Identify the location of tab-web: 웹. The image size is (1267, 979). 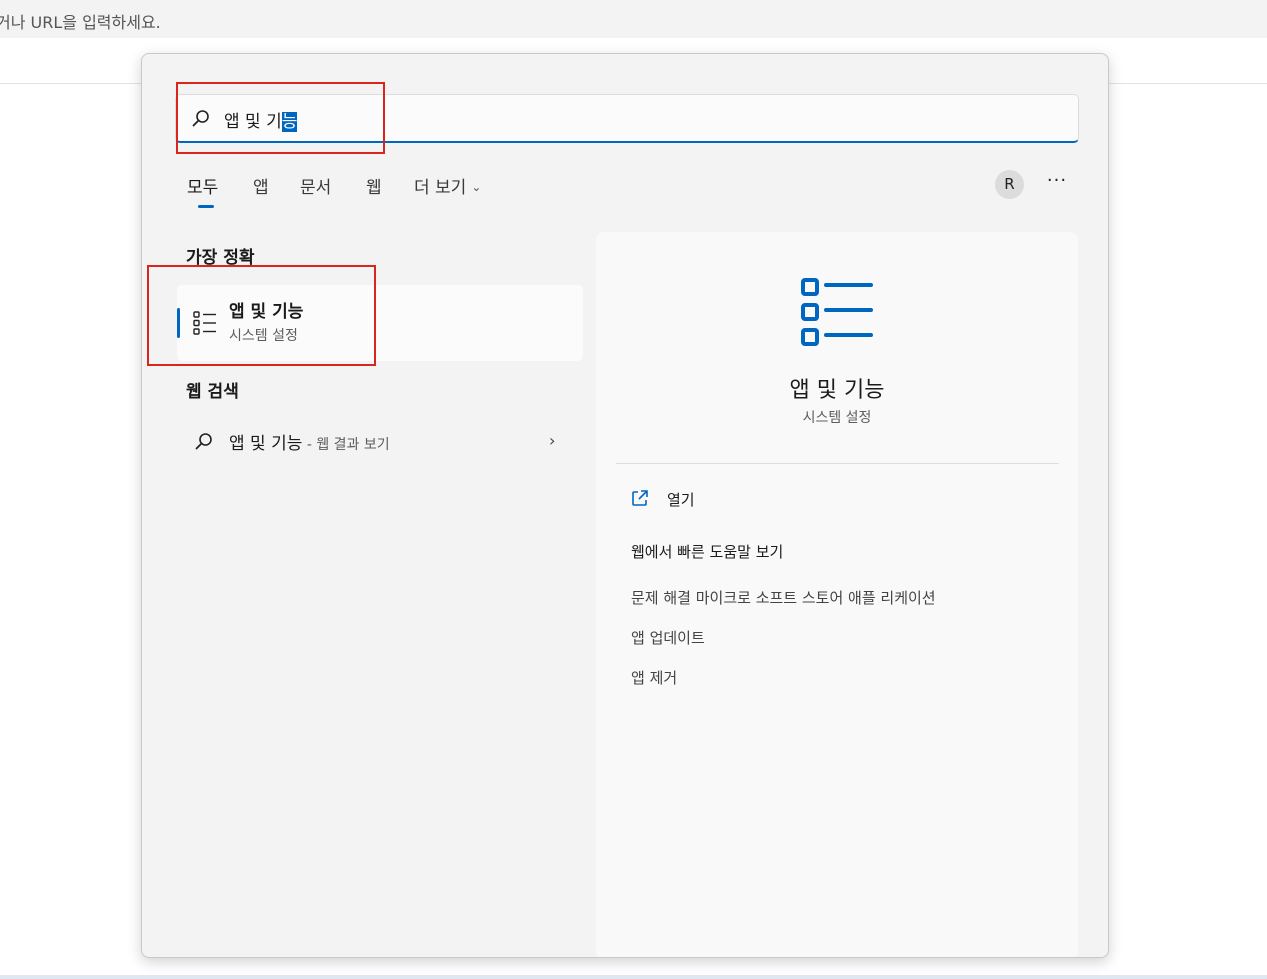
(374, 185).